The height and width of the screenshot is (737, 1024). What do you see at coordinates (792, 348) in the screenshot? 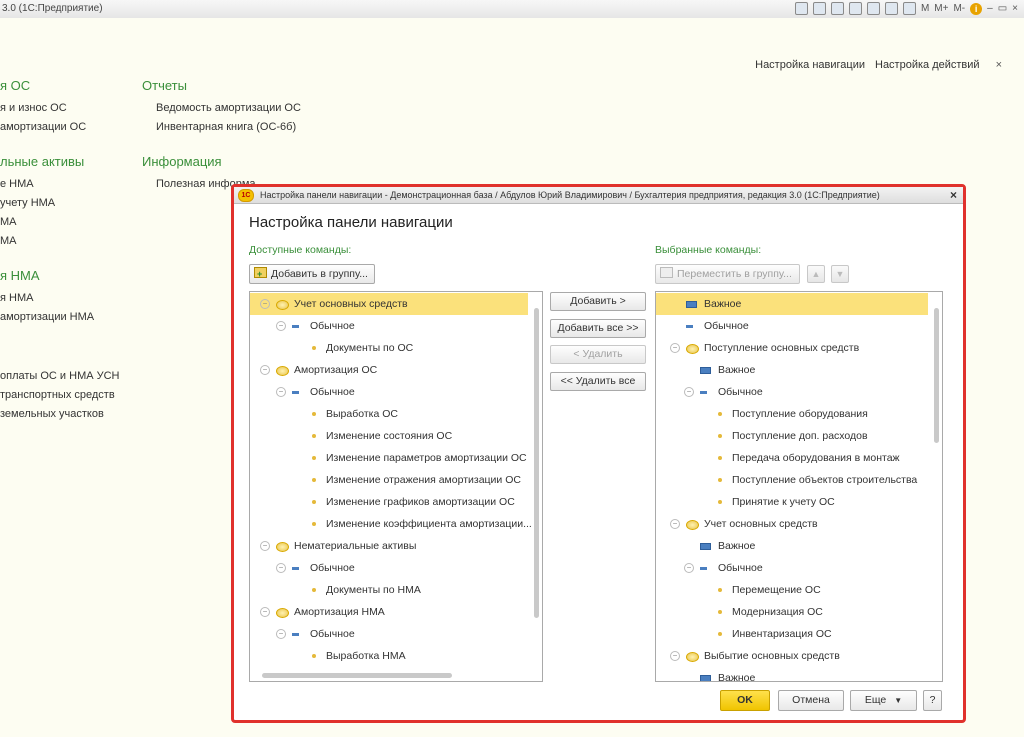
I see `tree-row: − Поступление основных средств` at bounding box center [792, 348].